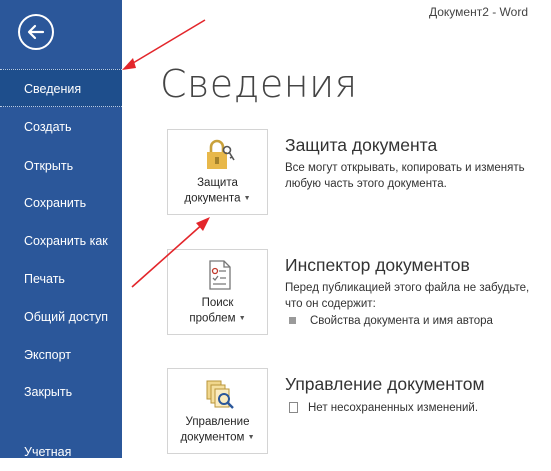 The width and height of the screenshot is (551, 471). I want to click on inspect-document-icon, so click(220, 275).